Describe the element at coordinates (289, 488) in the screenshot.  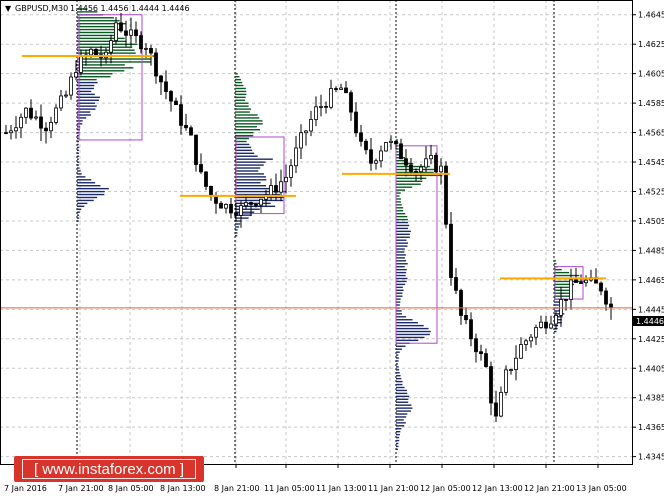
I see `x-tick-label: 11 Jan 05:00` at that location.